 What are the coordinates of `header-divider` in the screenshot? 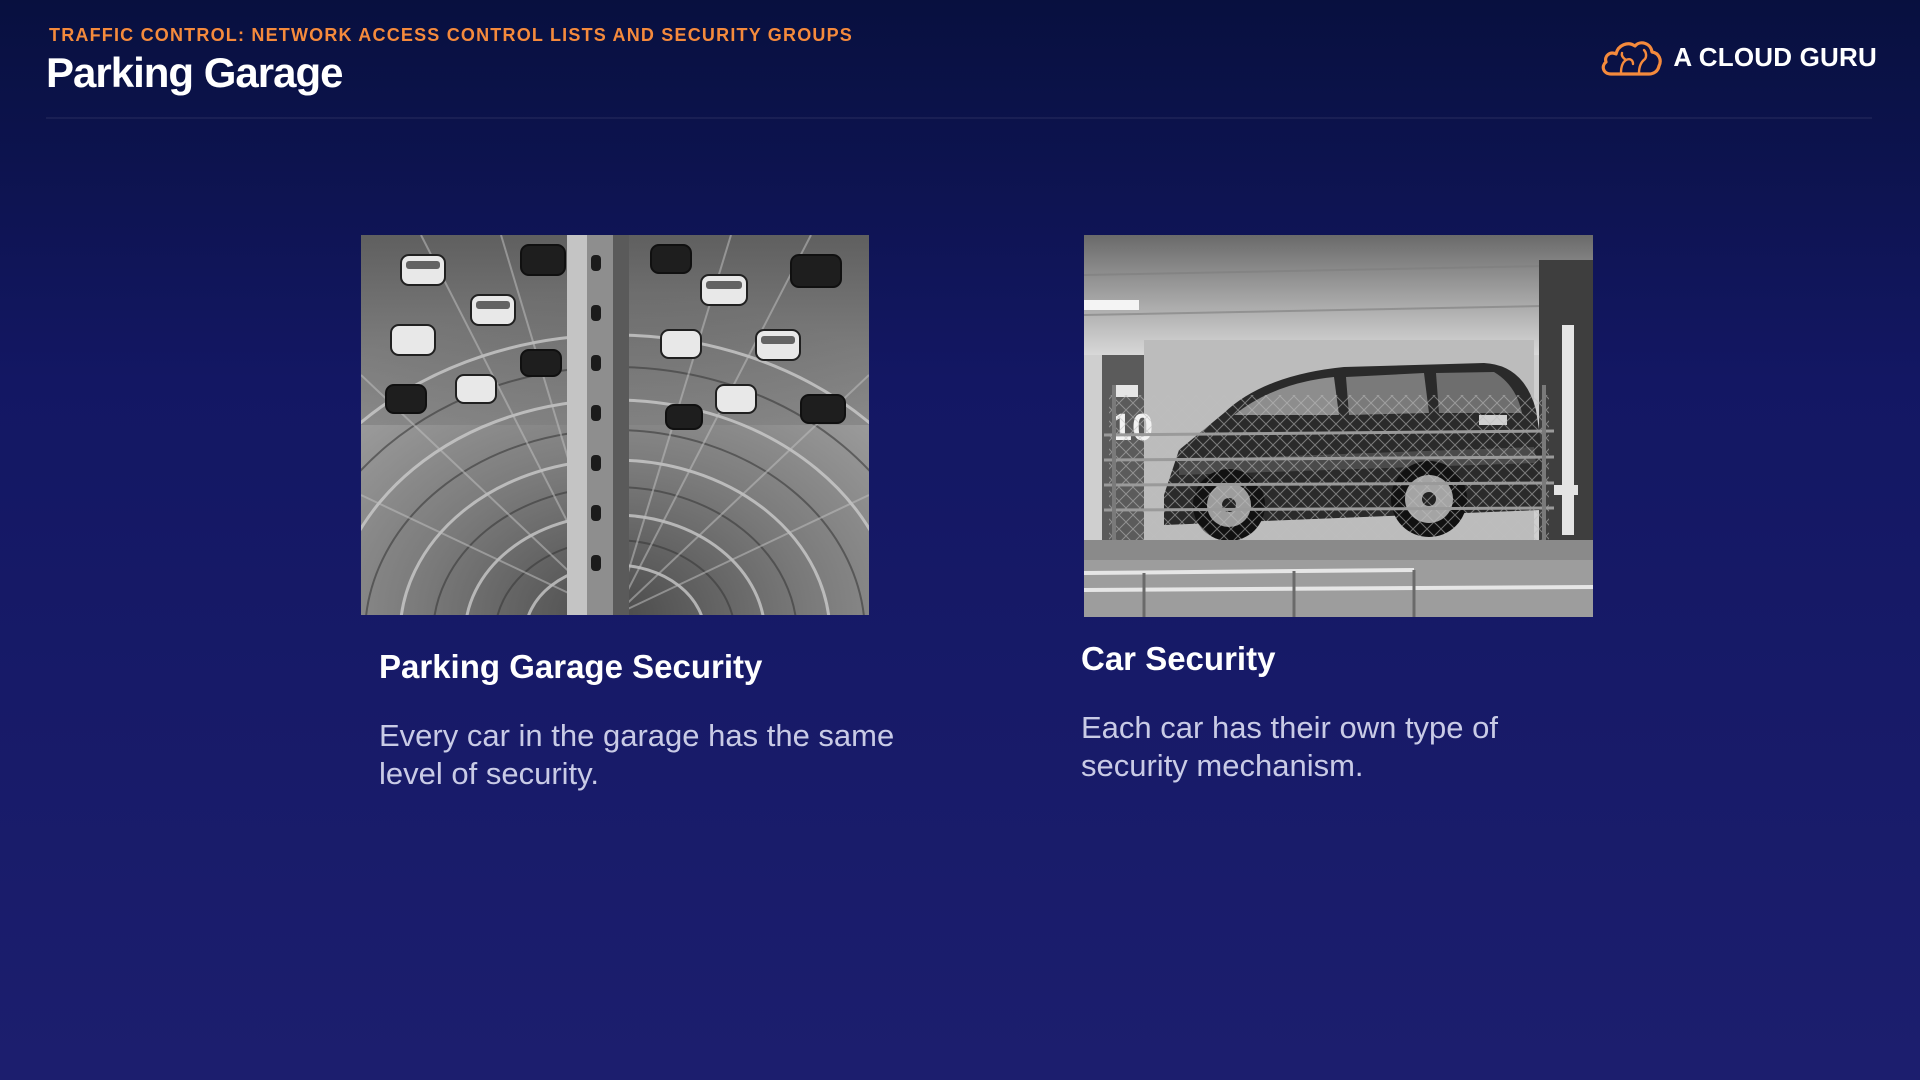 It's located at (959, 118).